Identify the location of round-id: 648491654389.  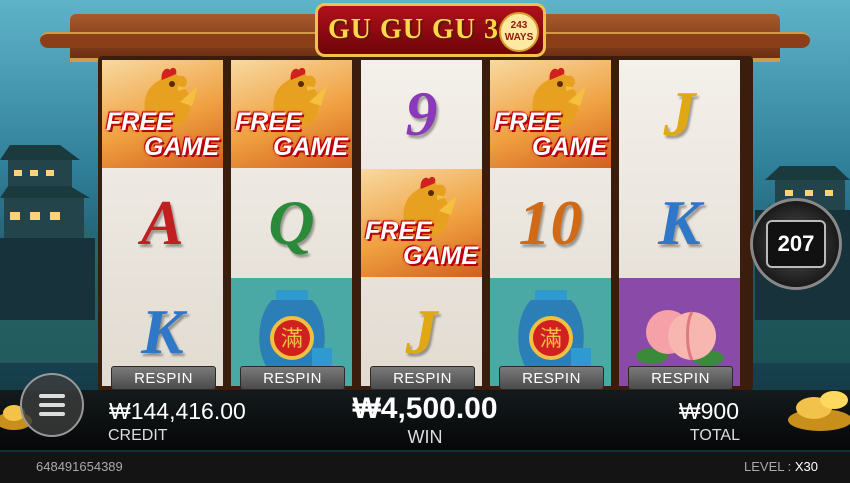
(79, 466).